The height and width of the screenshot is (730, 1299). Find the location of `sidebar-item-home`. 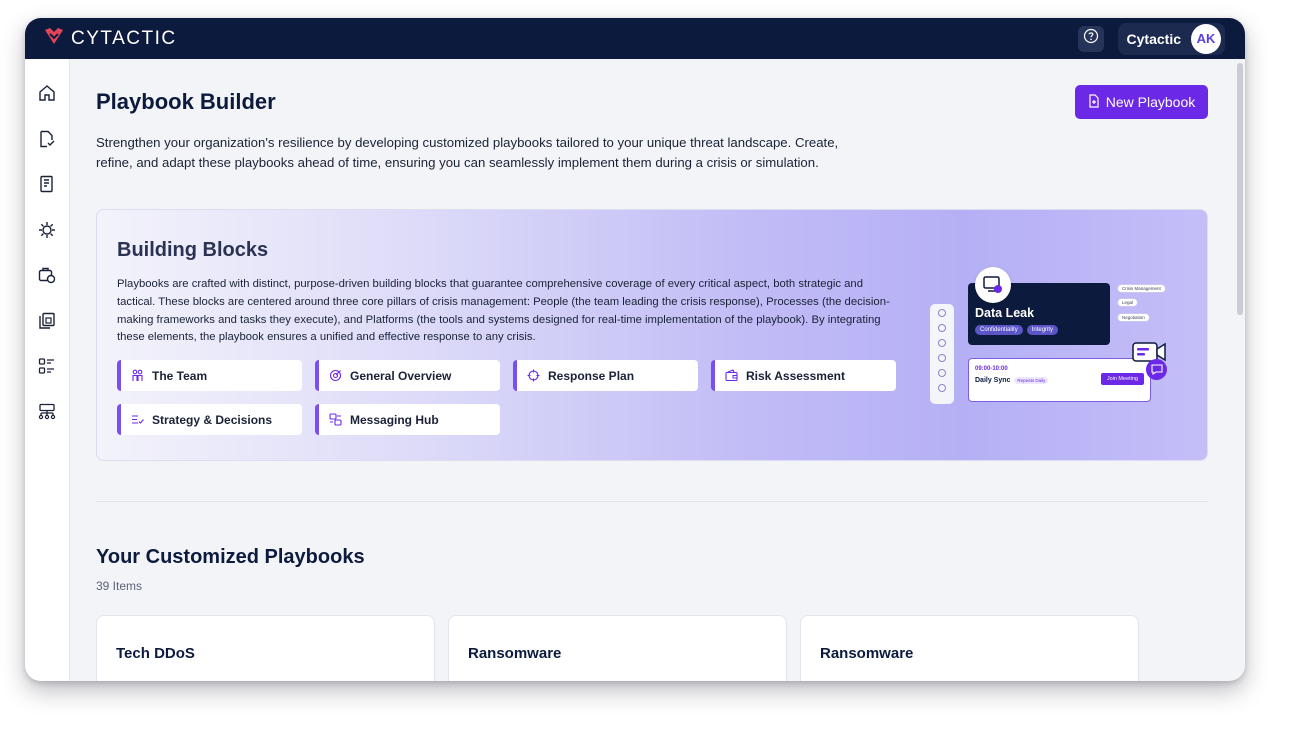

sidebar-item-home is located at coordinates (47, 93).